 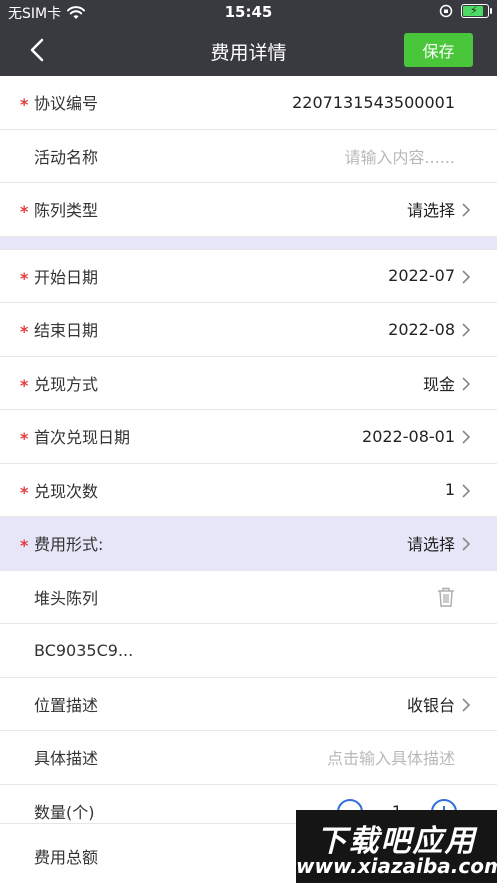 I want to click on agreement-number-label: 协议编号, so click(x=66, y=104).